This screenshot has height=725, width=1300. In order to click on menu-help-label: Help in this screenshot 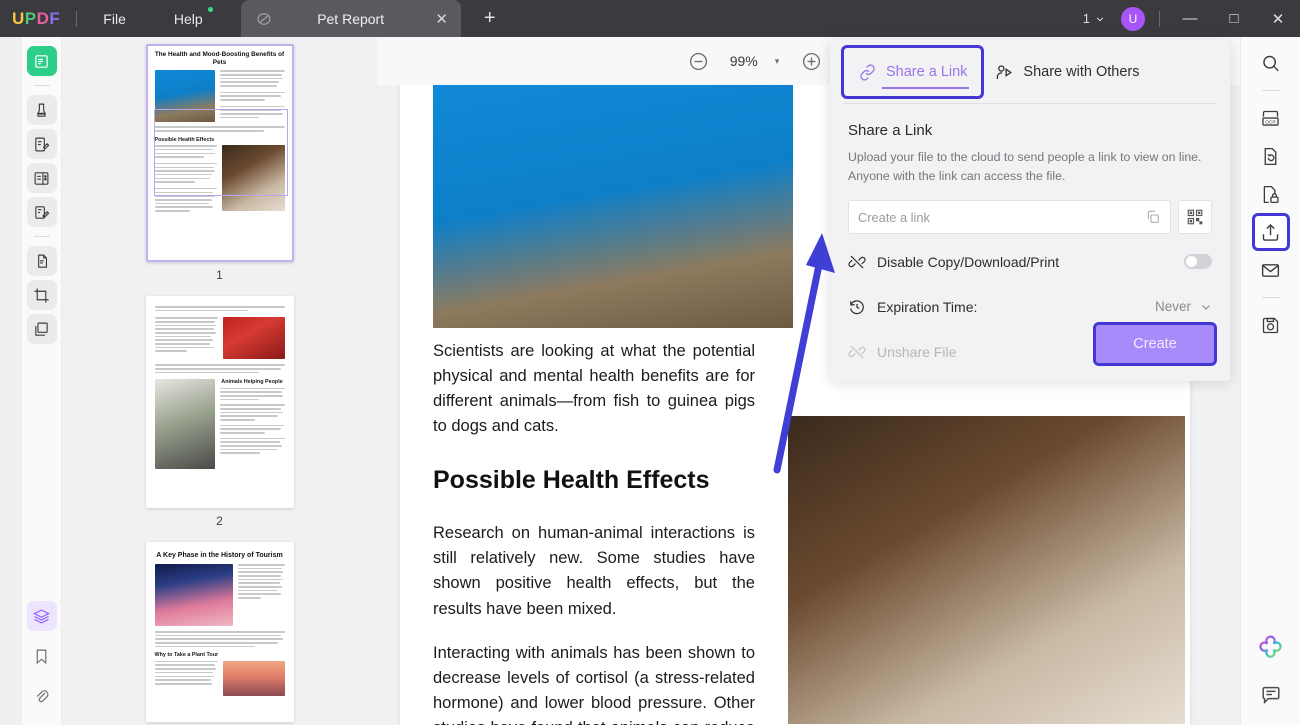, I will do `click(188, 18)`.